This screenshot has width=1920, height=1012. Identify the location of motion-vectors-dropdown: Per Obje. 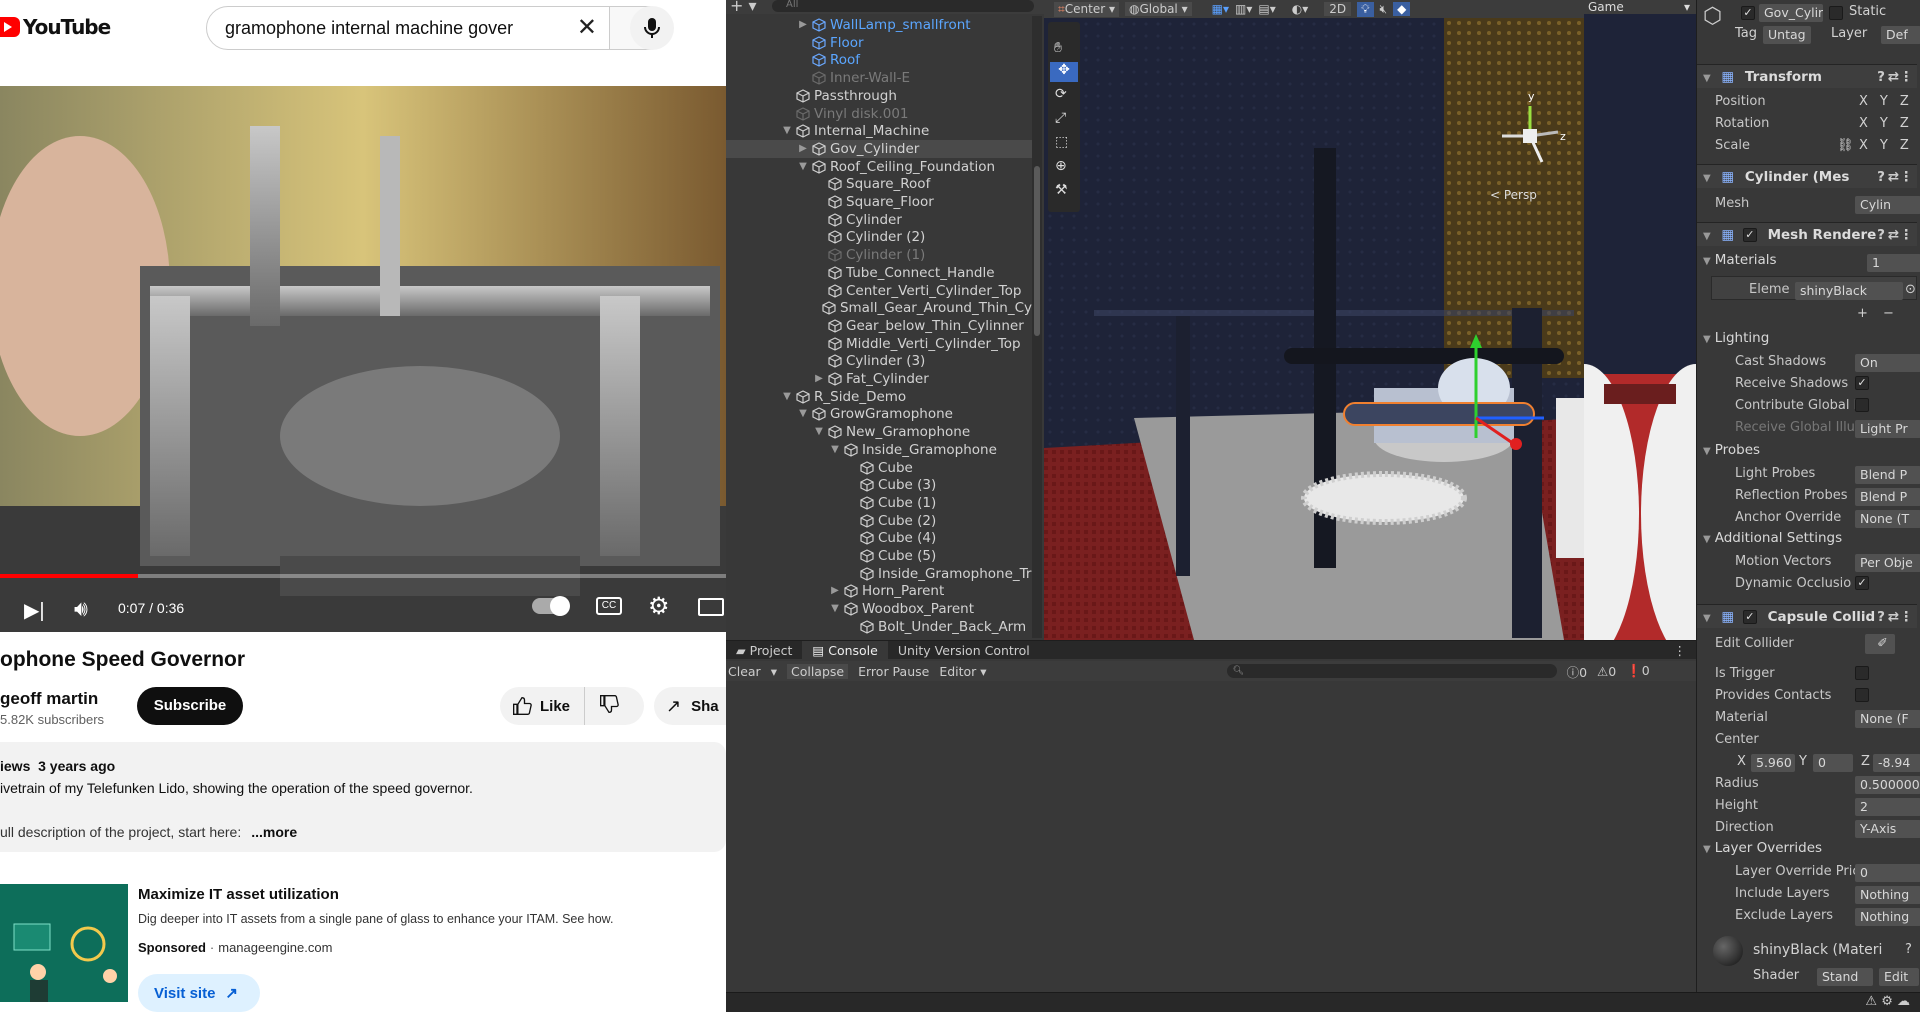
(1887, 563).